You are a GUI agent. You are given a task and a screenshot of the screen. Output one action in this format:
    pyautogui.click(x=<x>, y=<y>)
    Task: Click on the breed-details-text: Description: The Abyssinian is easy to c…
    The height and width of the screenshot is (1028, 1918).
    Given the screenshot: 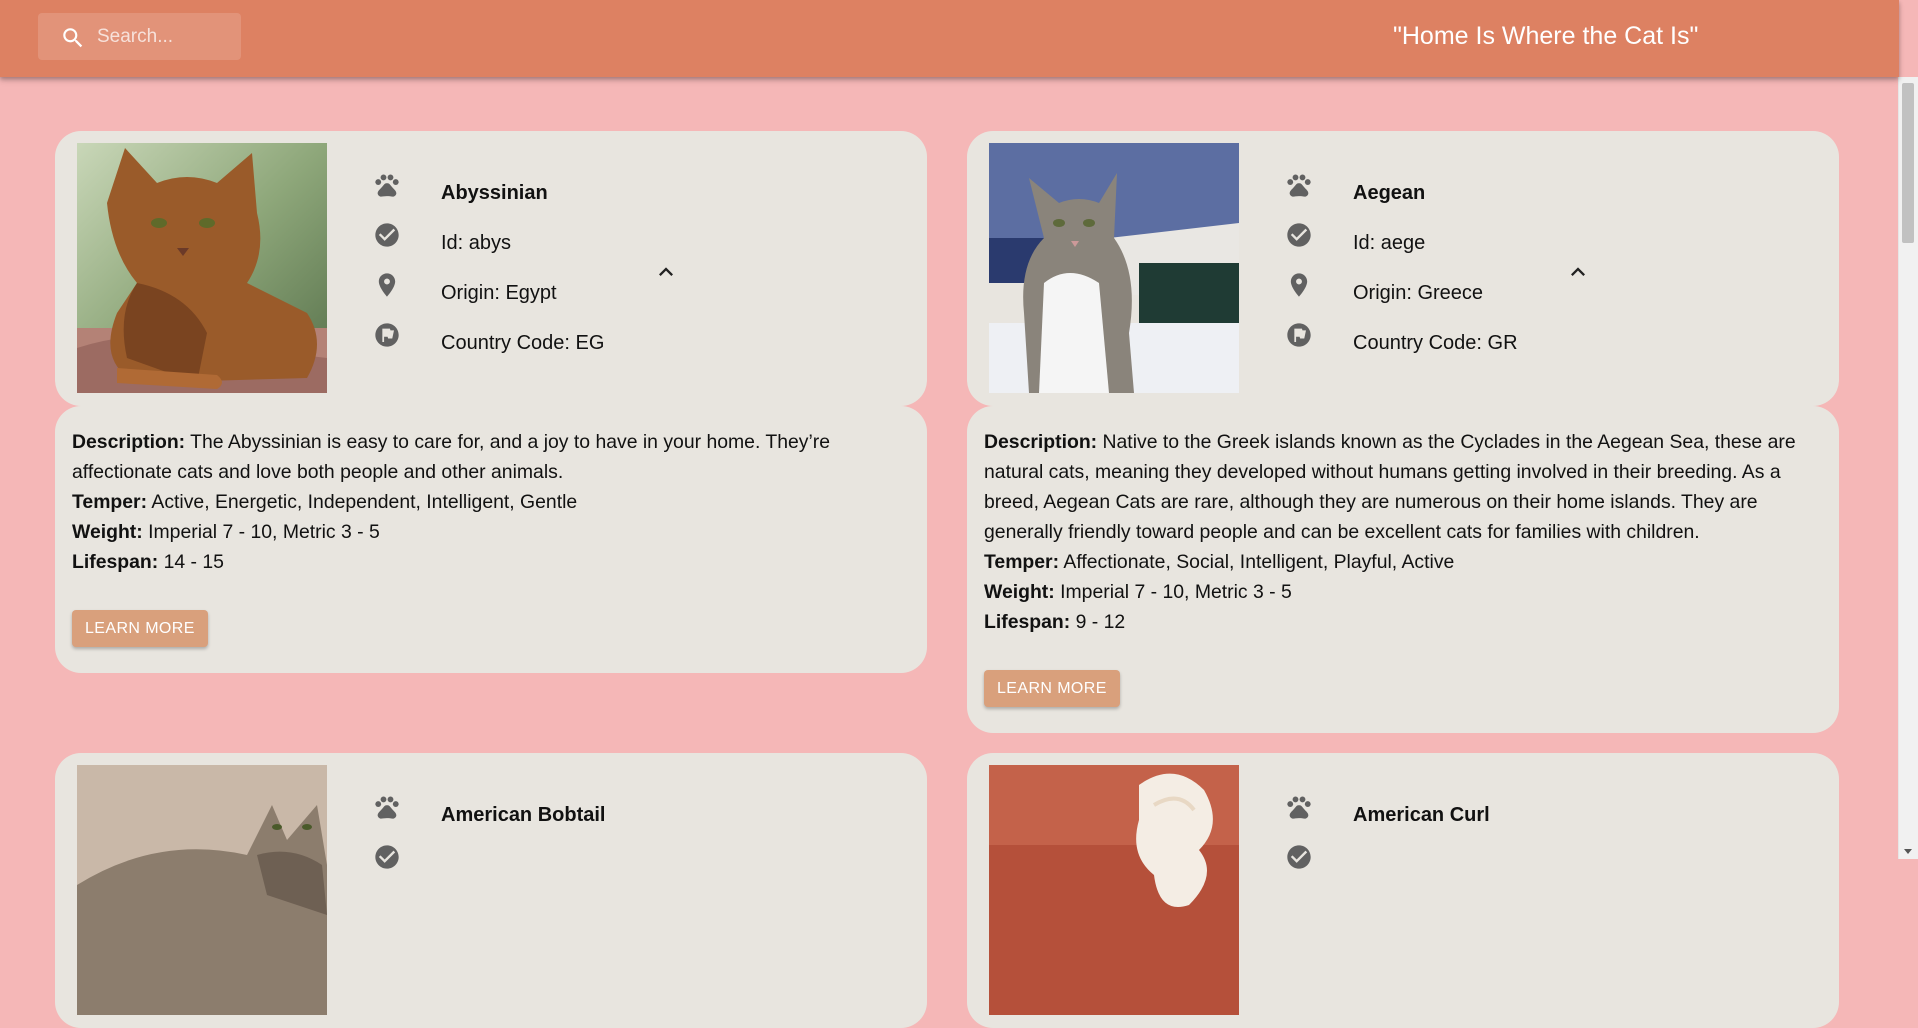 What is the action you would take?
    pyautogui.click(x=492, y=502)
    